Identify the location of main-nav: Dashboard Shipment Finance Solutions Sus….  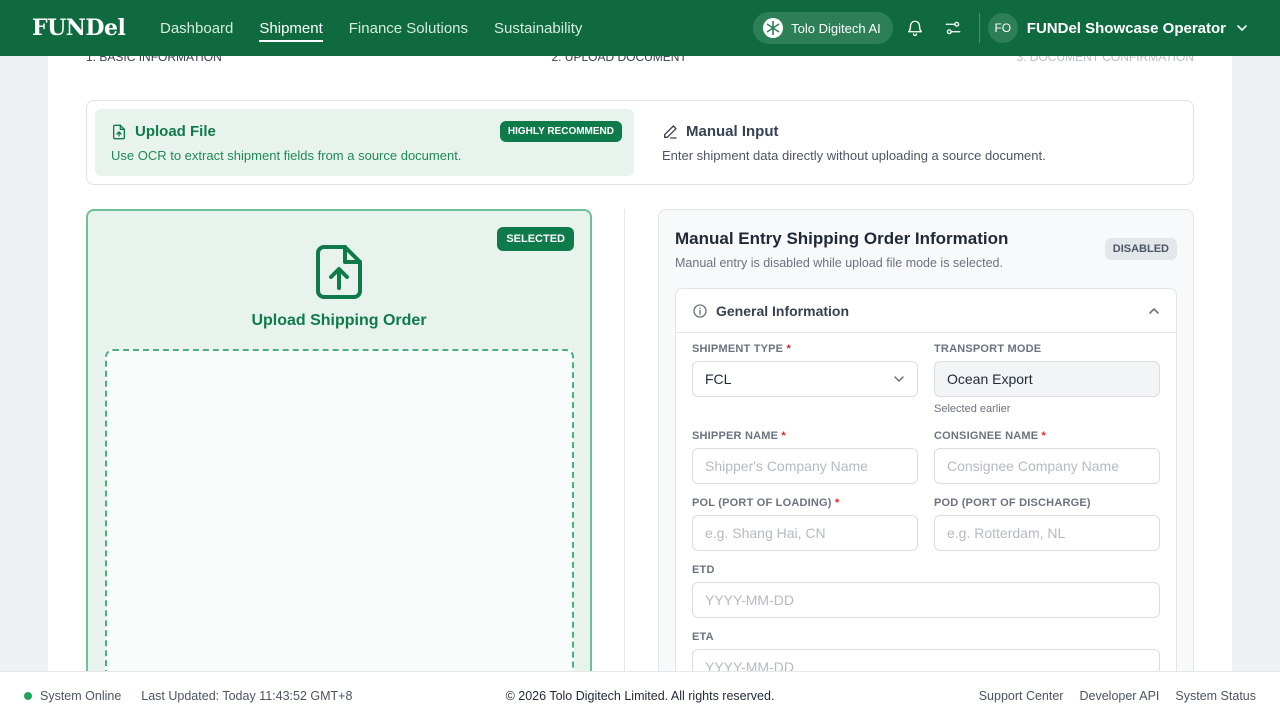
(371, 28).